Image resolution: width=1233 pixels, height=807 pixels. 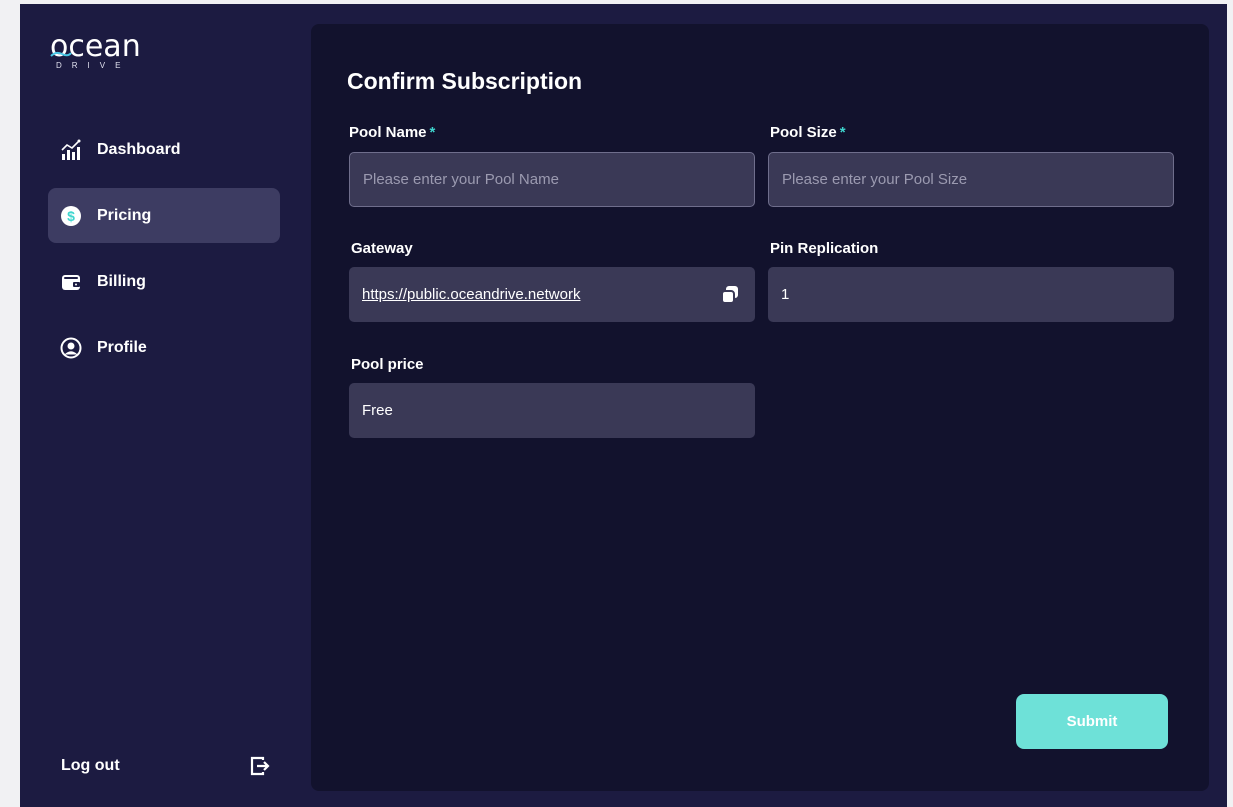 What do you see at coordinates (71, 150) in the screenshot?
I see `chart-growth-icon` at bounding box center [71, 150].